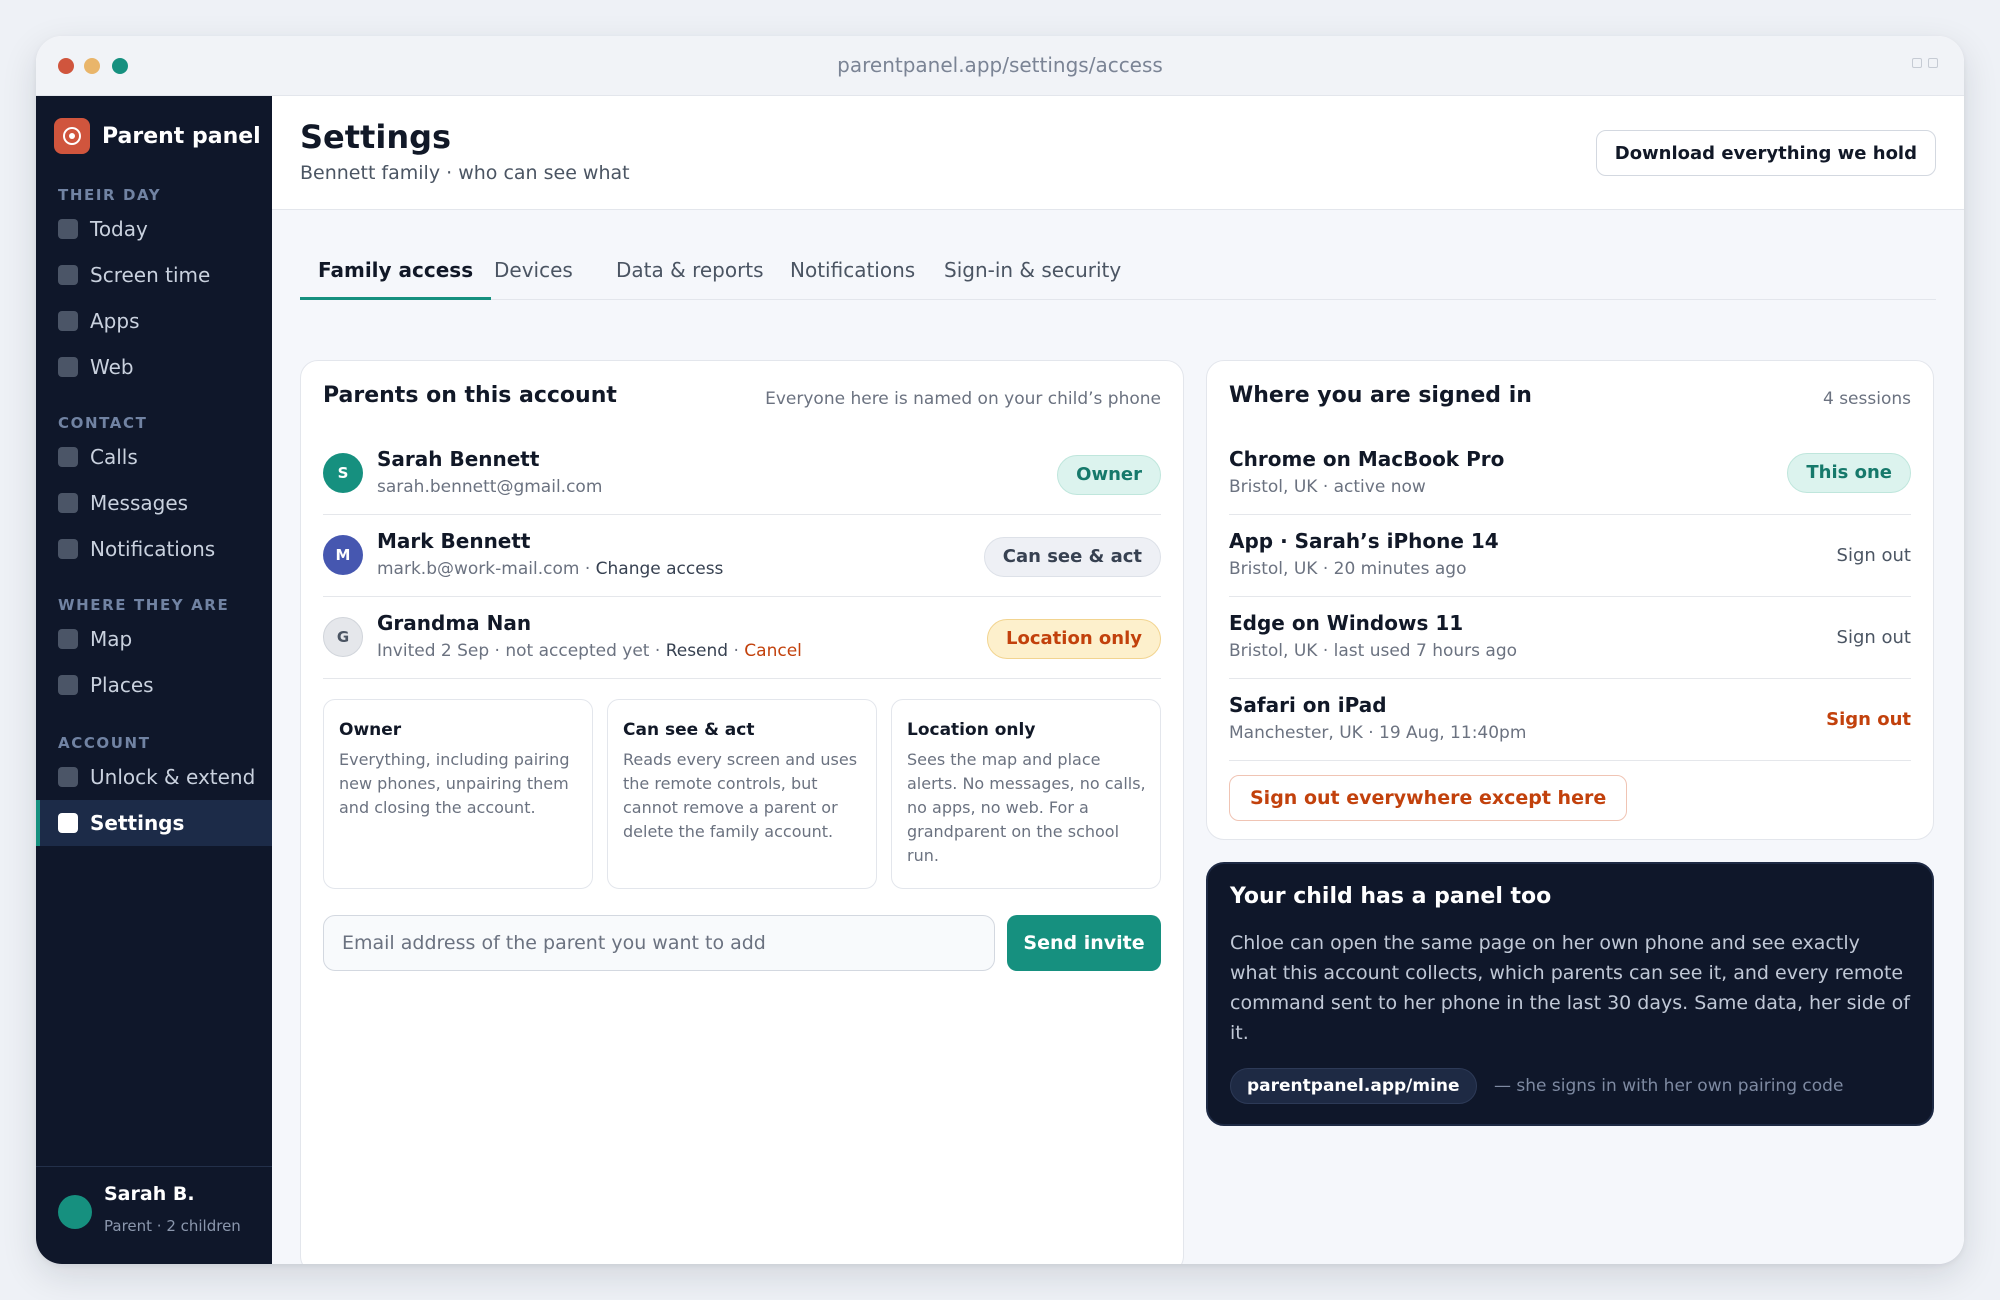 Image resolution: width=2000 pixels, height=1300 pixels. What do you see at coordinates (68, 685) in the screenshot?
I see `places-icon` at bounding box center [68, 685].